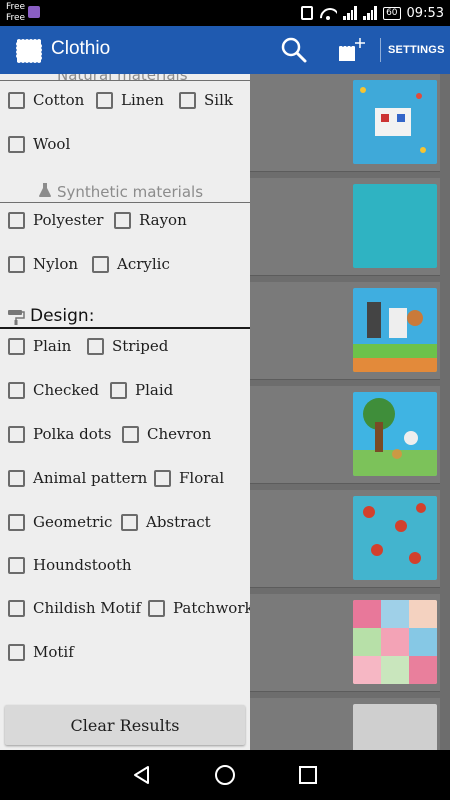 The height and width of the screenshot is (800, 450). What do you see at coordinates (150, 220) in the screenshot?
I see `checkbox-rayon: Rayon` at bounding box center [150, 220].